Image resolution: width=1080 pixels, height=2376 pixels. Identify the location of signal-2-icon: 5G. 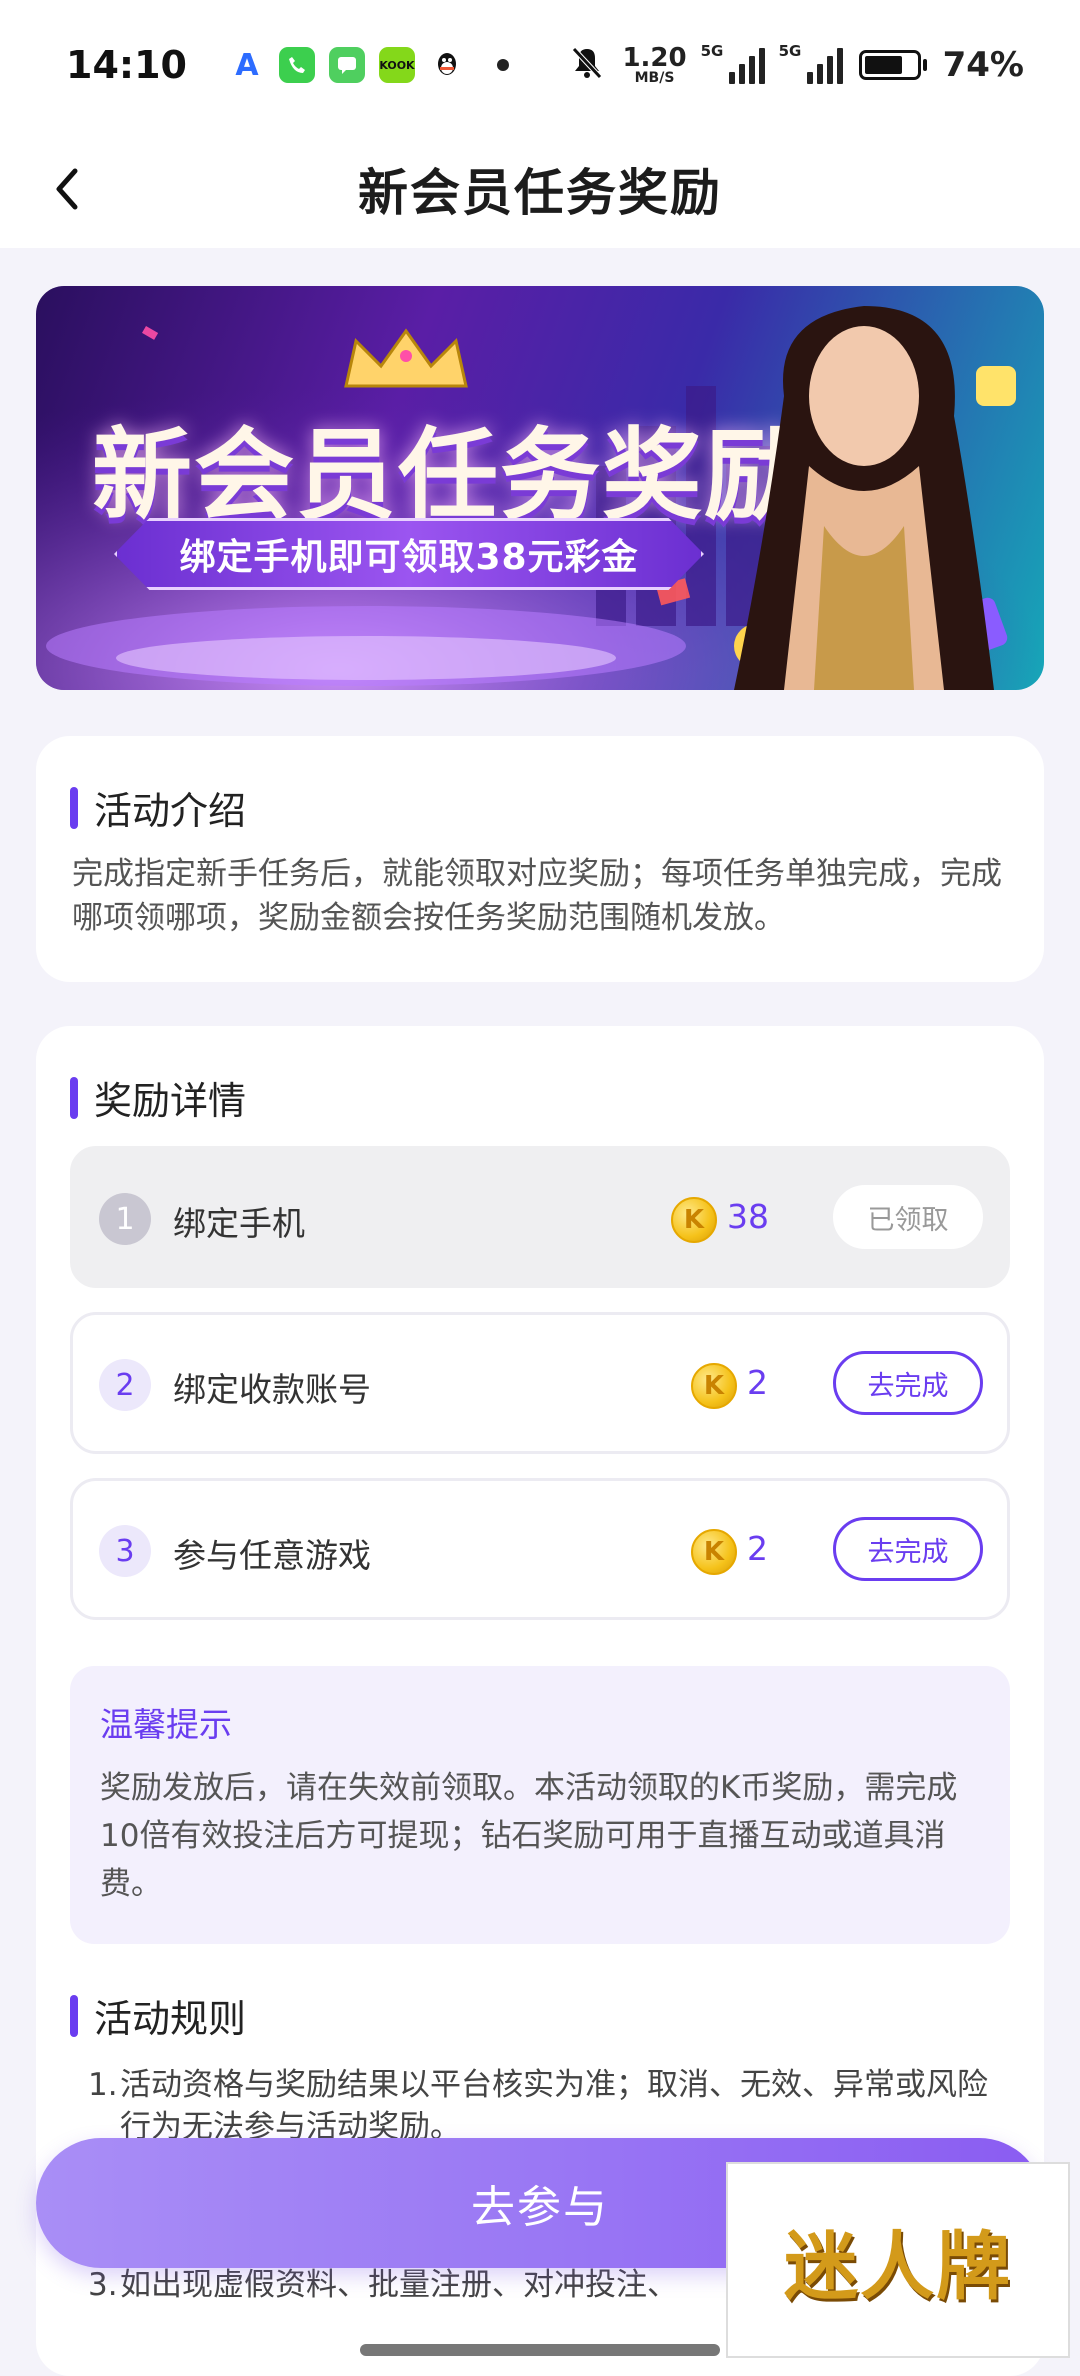
(811, 63).